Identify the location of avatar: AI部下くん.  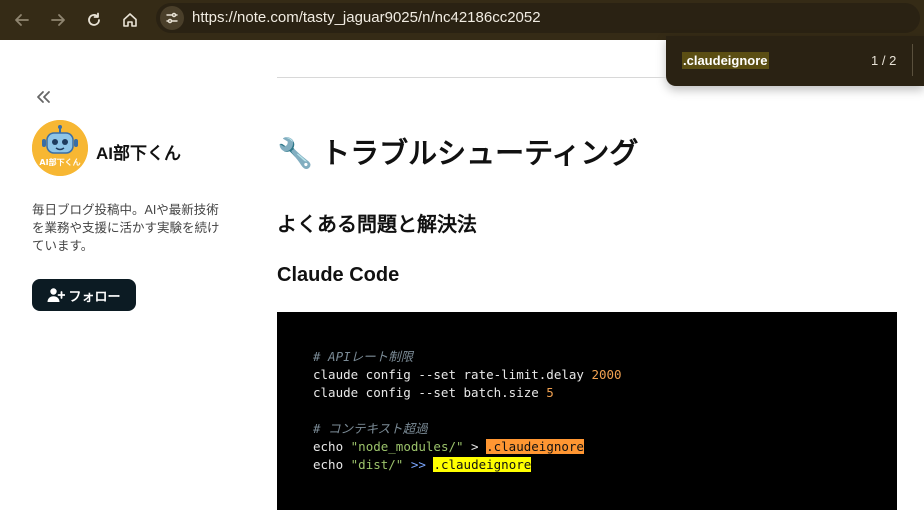
(60, 148).